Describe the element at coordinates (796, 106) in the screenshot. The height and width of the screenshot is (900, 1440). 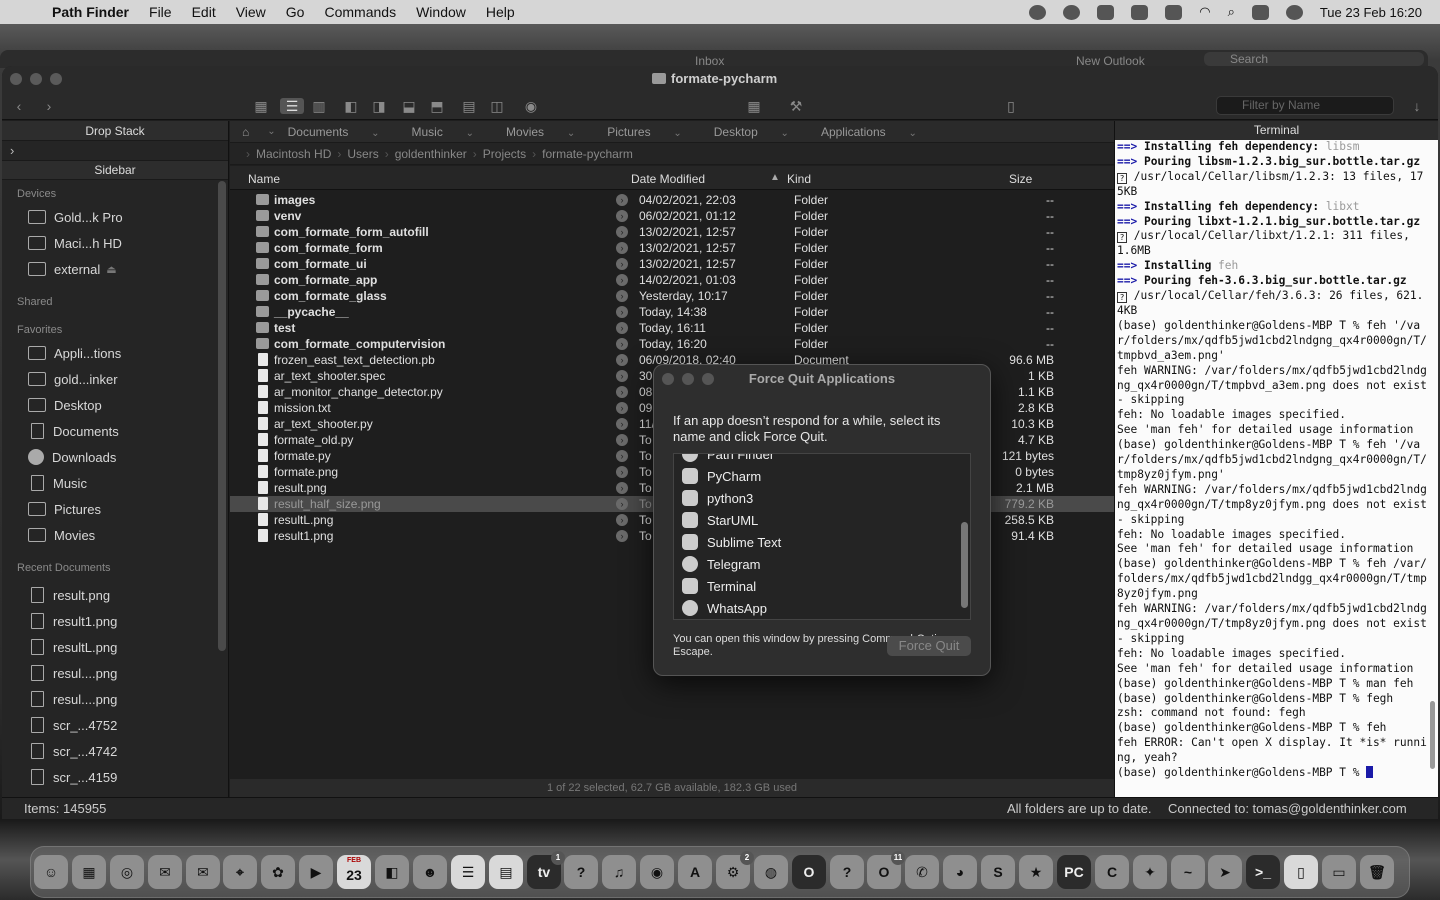
I see `actions-menu-button: ⚒` at that location.